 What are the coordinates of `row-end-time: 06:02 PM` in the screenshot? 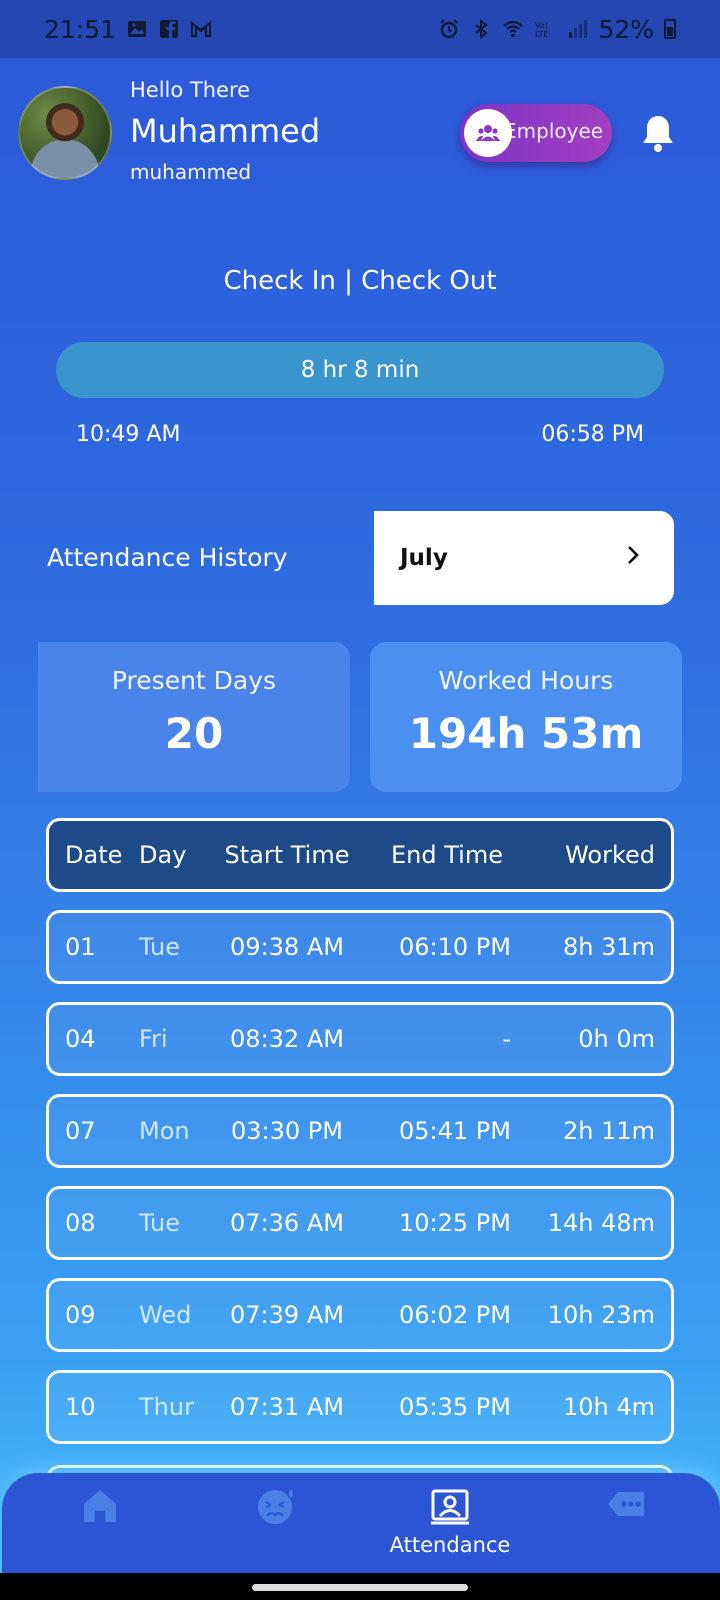 It's located at (455, 1315).